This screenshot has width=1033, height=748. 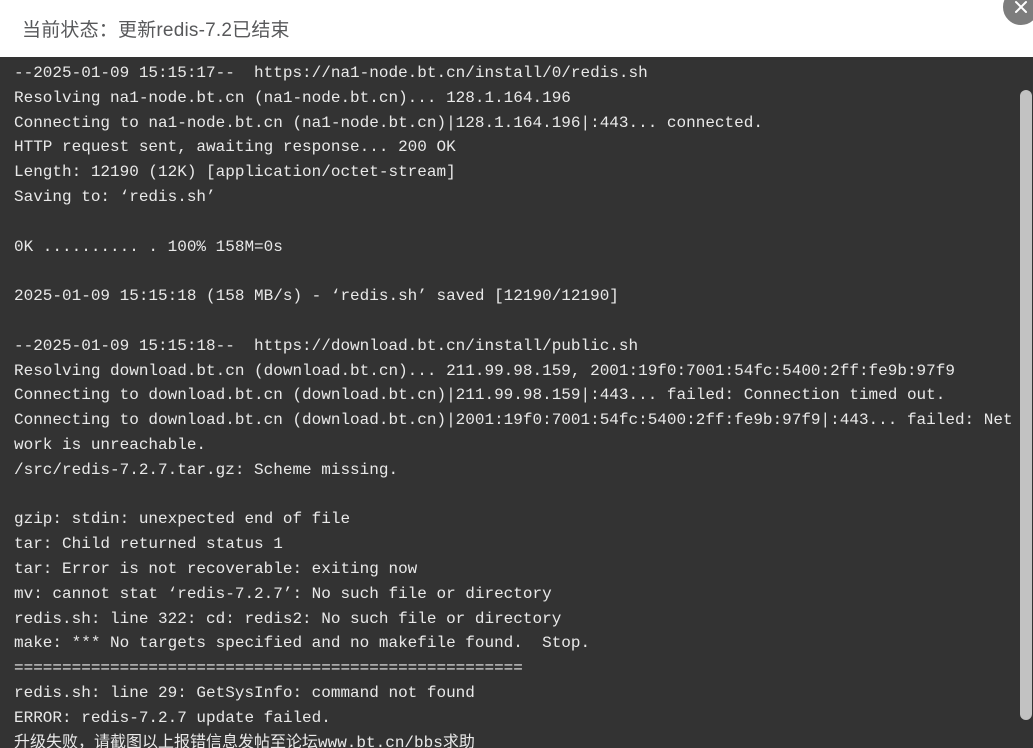 I want to click on scrollbar-thumb, so click(x=1026, y=405).